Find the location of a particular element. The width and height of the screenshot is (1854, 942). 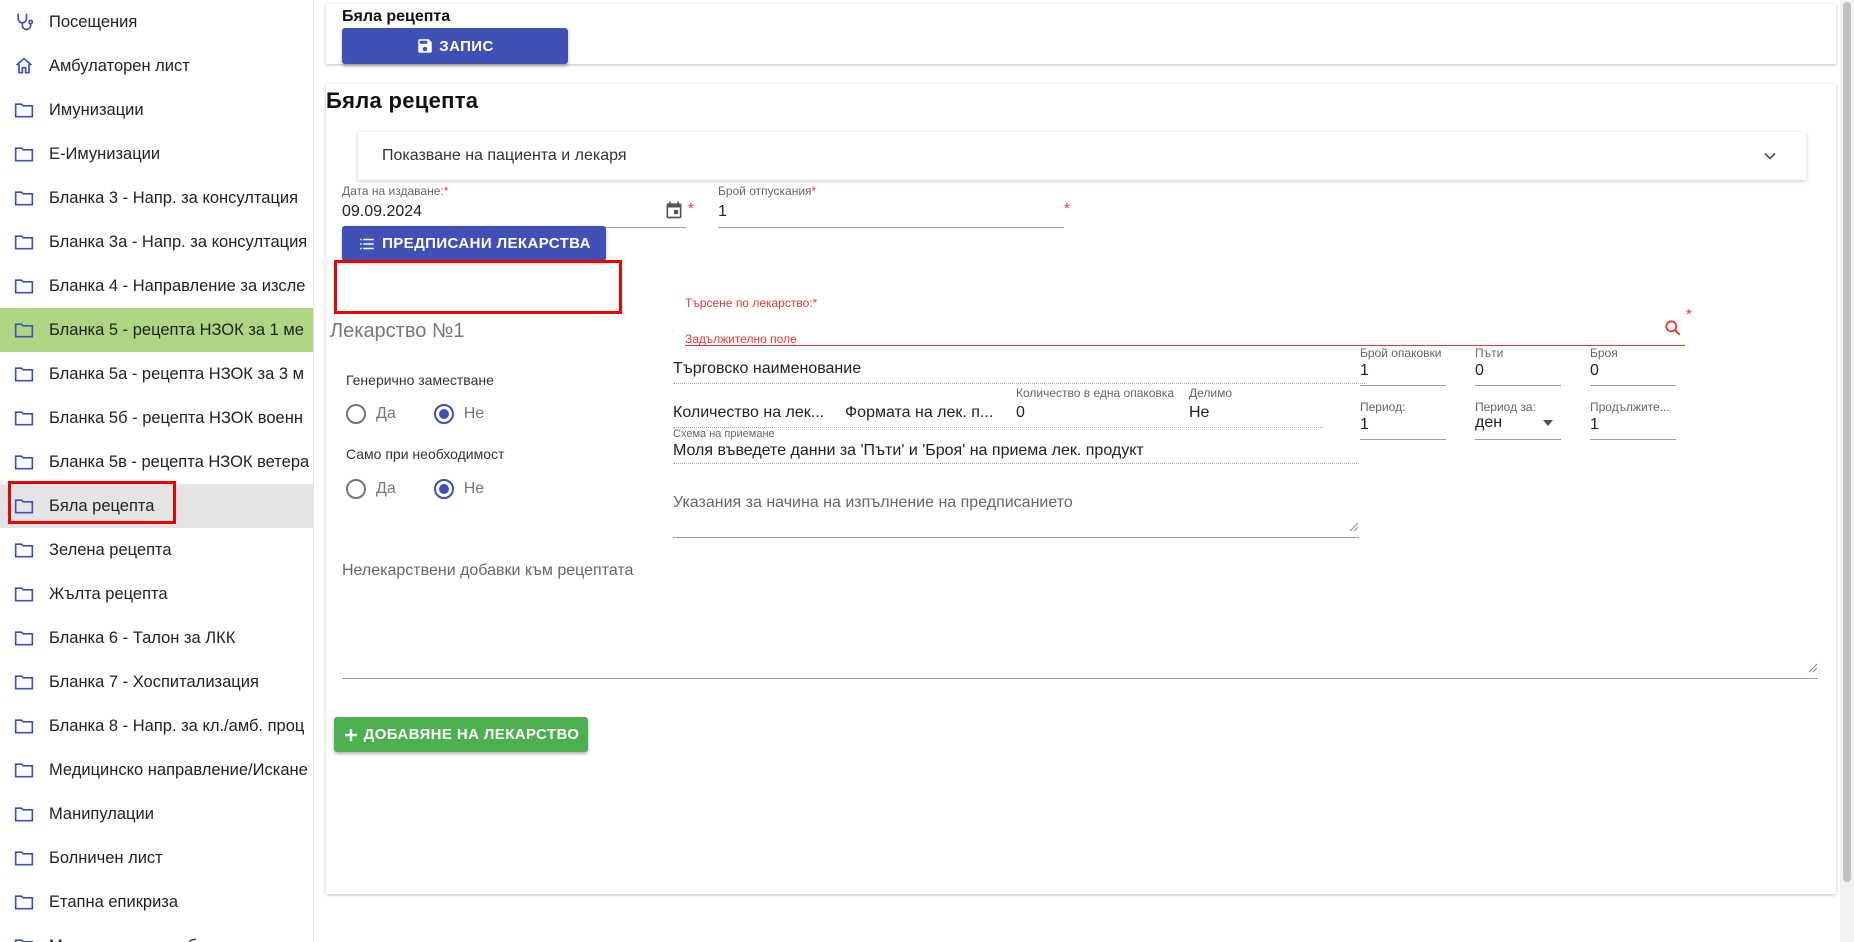

times-field: Пъти 0 is located at coordinates (1518, 366).